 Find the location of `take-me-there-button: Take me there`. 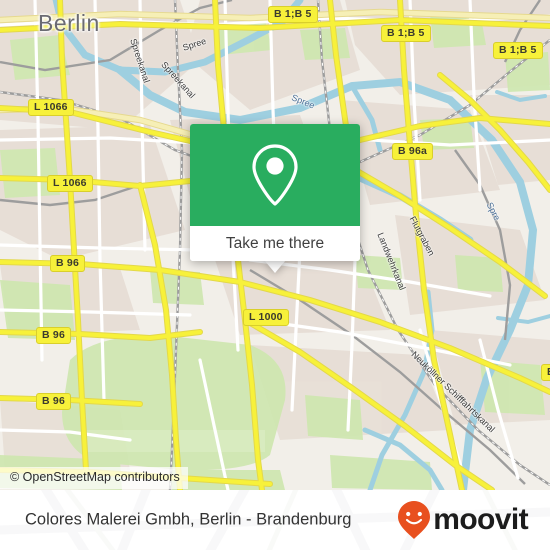

take-me-there-button: Take me there is located at coordinates (275, 243).